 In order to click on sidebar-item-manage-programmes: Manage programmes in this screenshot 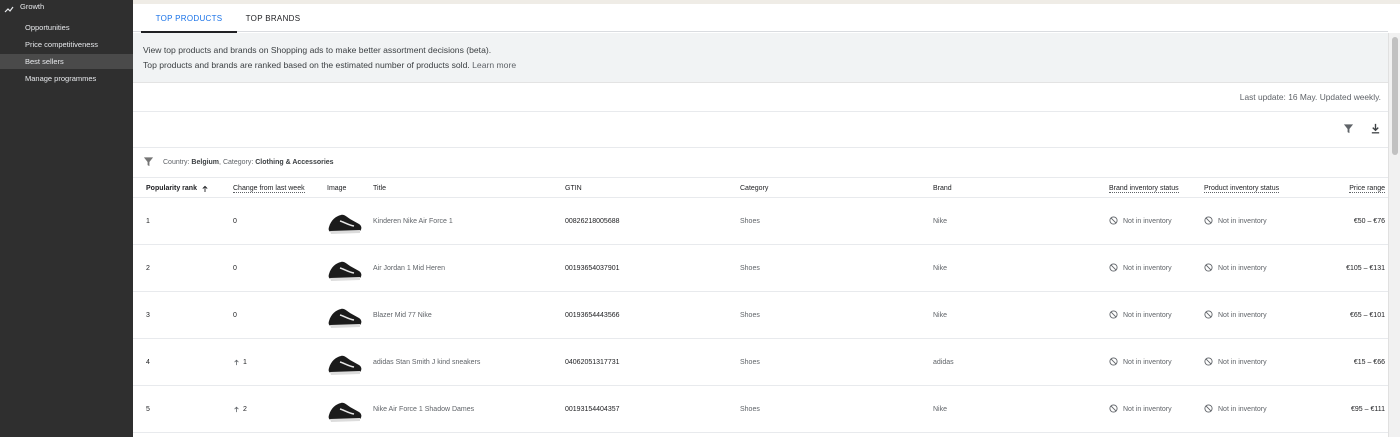, I will do `click(66, 78)`.